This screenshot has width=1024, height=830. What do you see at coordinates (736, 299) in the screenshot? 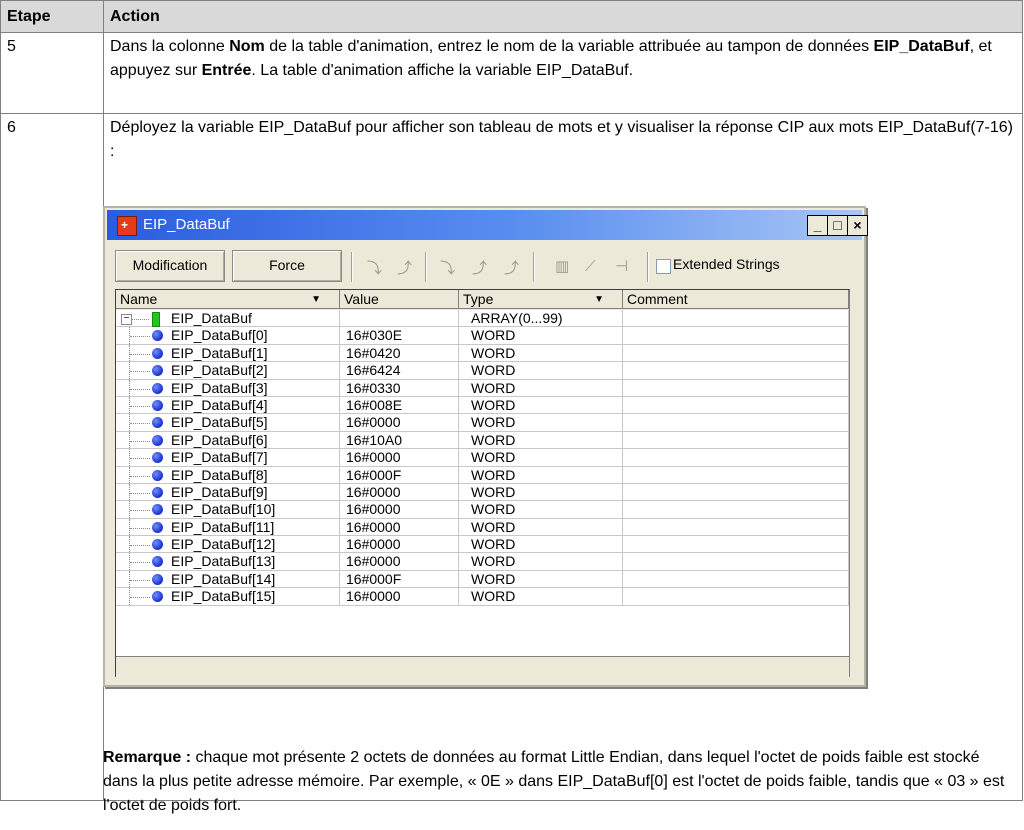
I see `column-header-comment: Comment` at bounding box center [736, 299].